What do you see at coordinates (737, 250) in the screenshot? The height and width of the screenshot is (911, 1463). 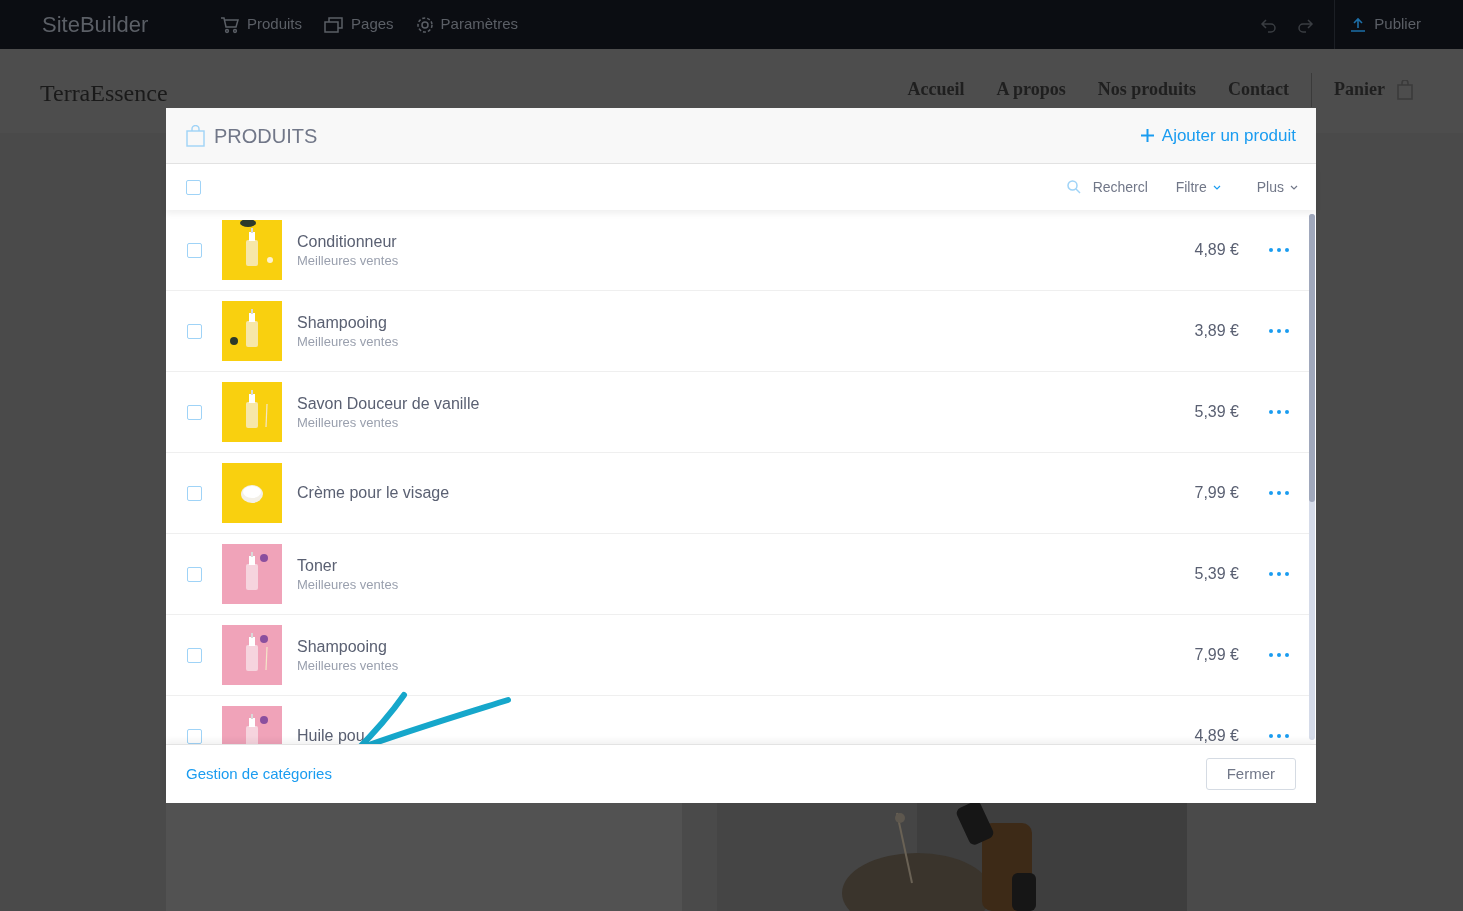 I see `product-row: Conditionneur Meilleures ventes 4,89 €` at bounding box center [737, 250].